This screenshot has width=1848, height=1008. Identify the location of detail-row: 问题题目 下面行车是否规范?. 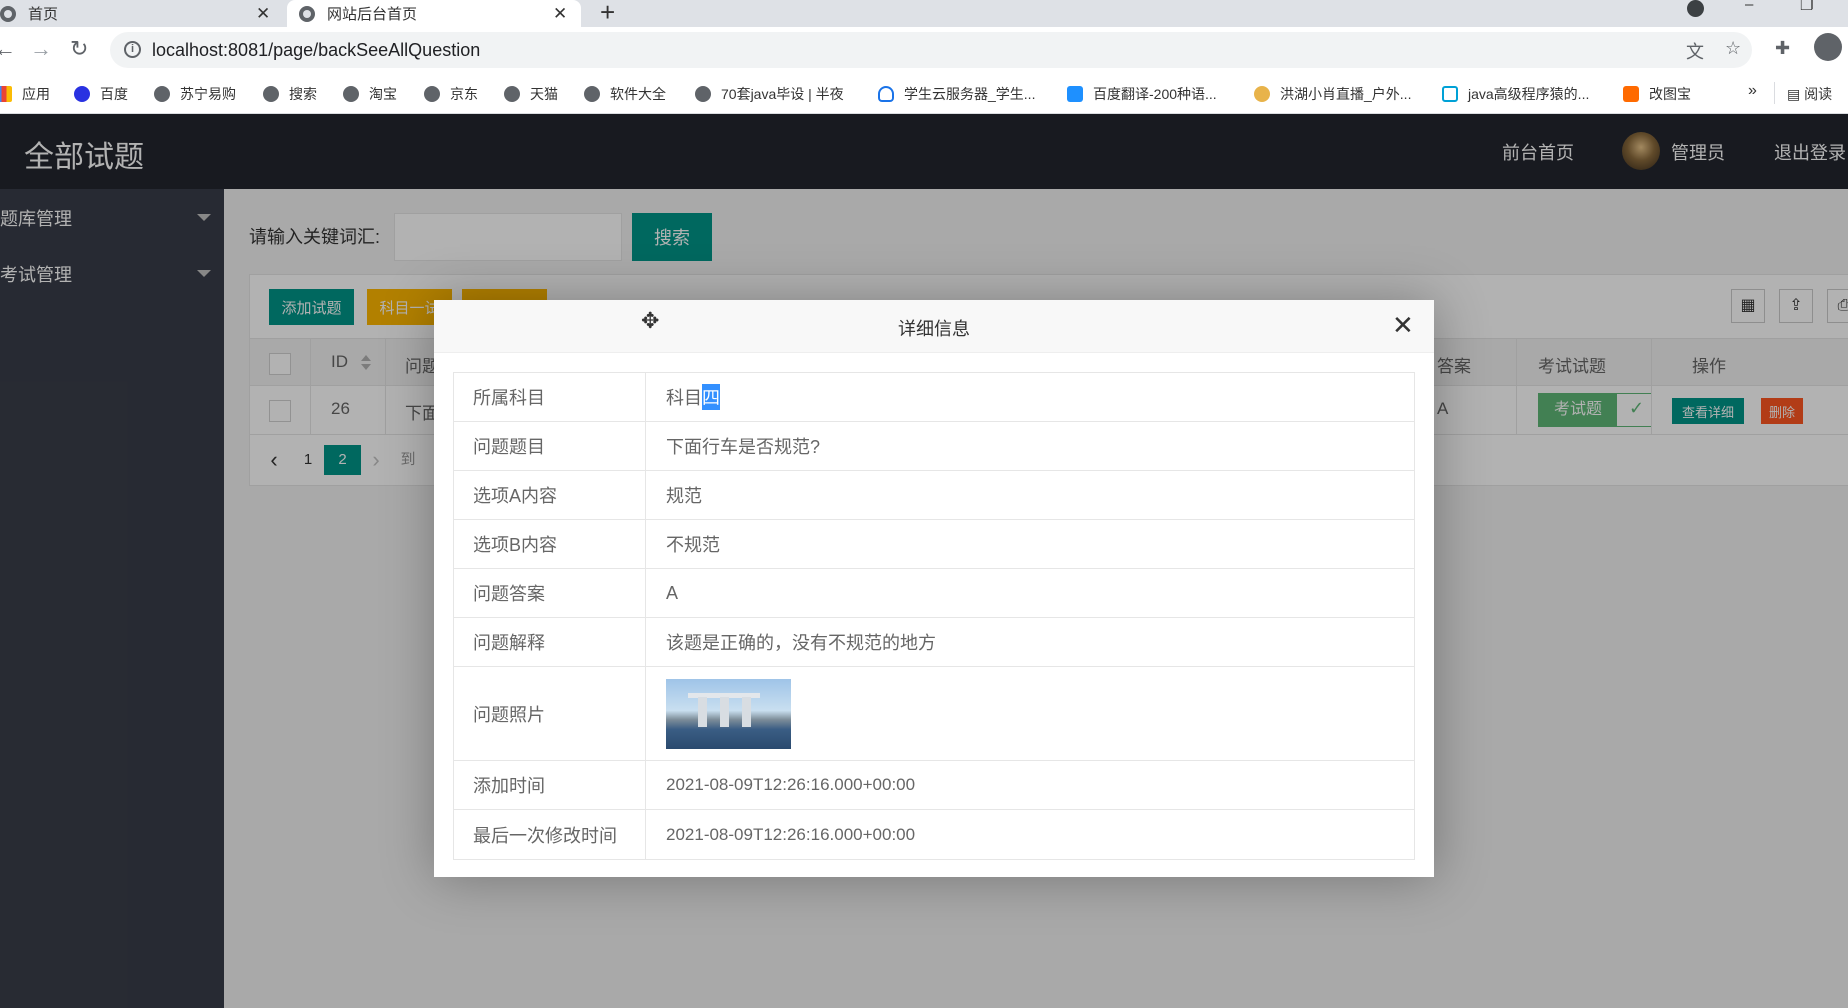
(934, 446).